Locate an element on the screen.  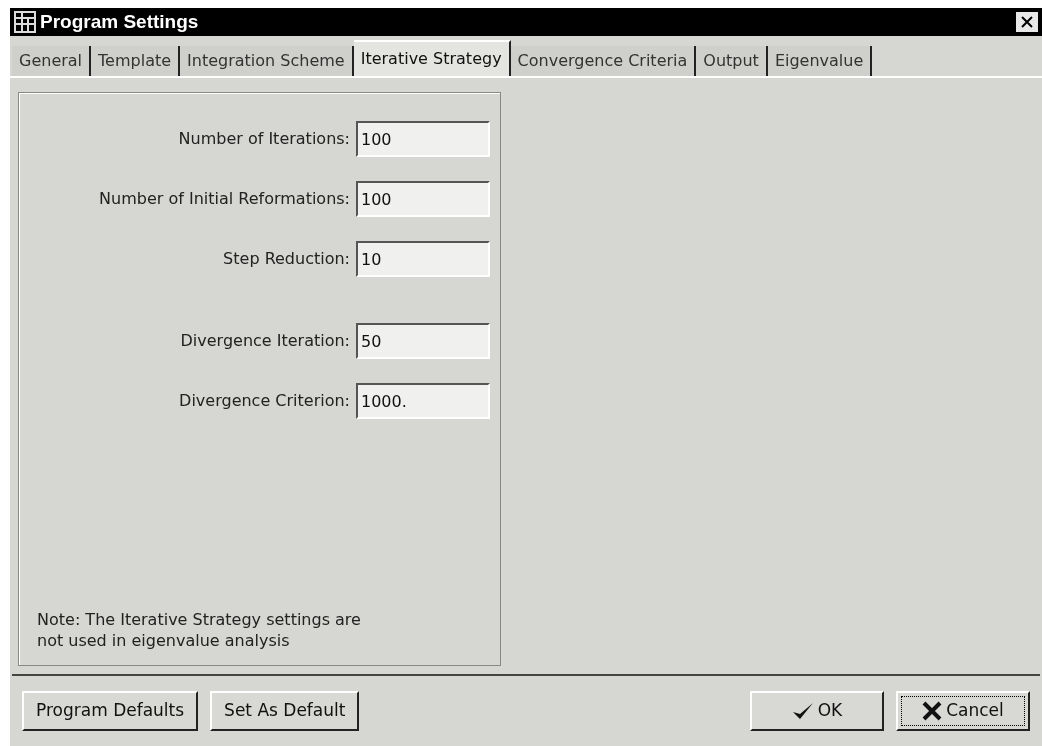
x-icon is located at coordinates (932, 711).